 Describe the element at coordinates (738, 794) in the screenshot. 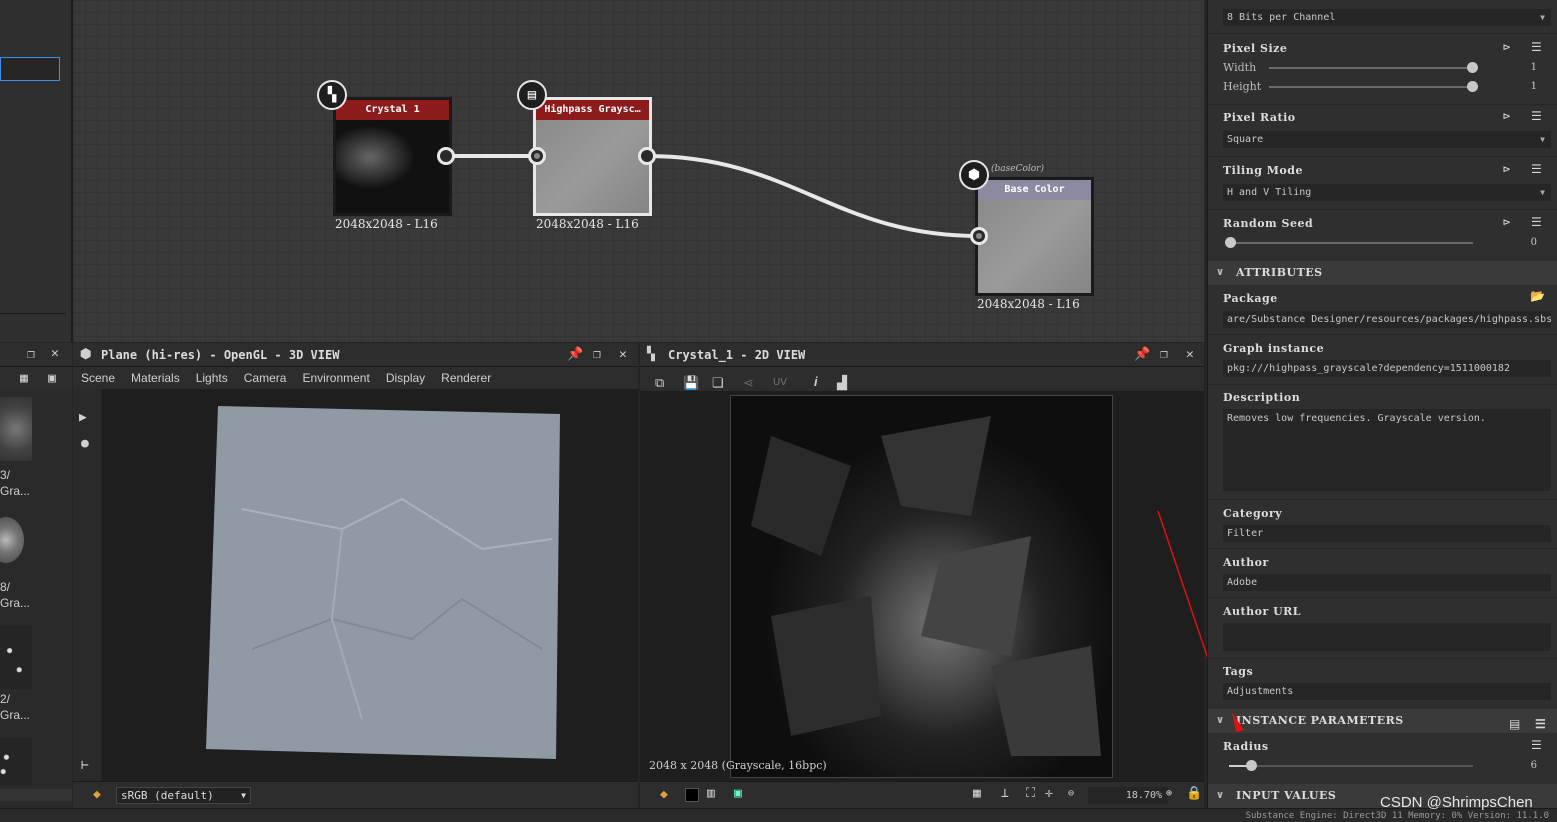

I see `channels-icon: ▣` at that location.